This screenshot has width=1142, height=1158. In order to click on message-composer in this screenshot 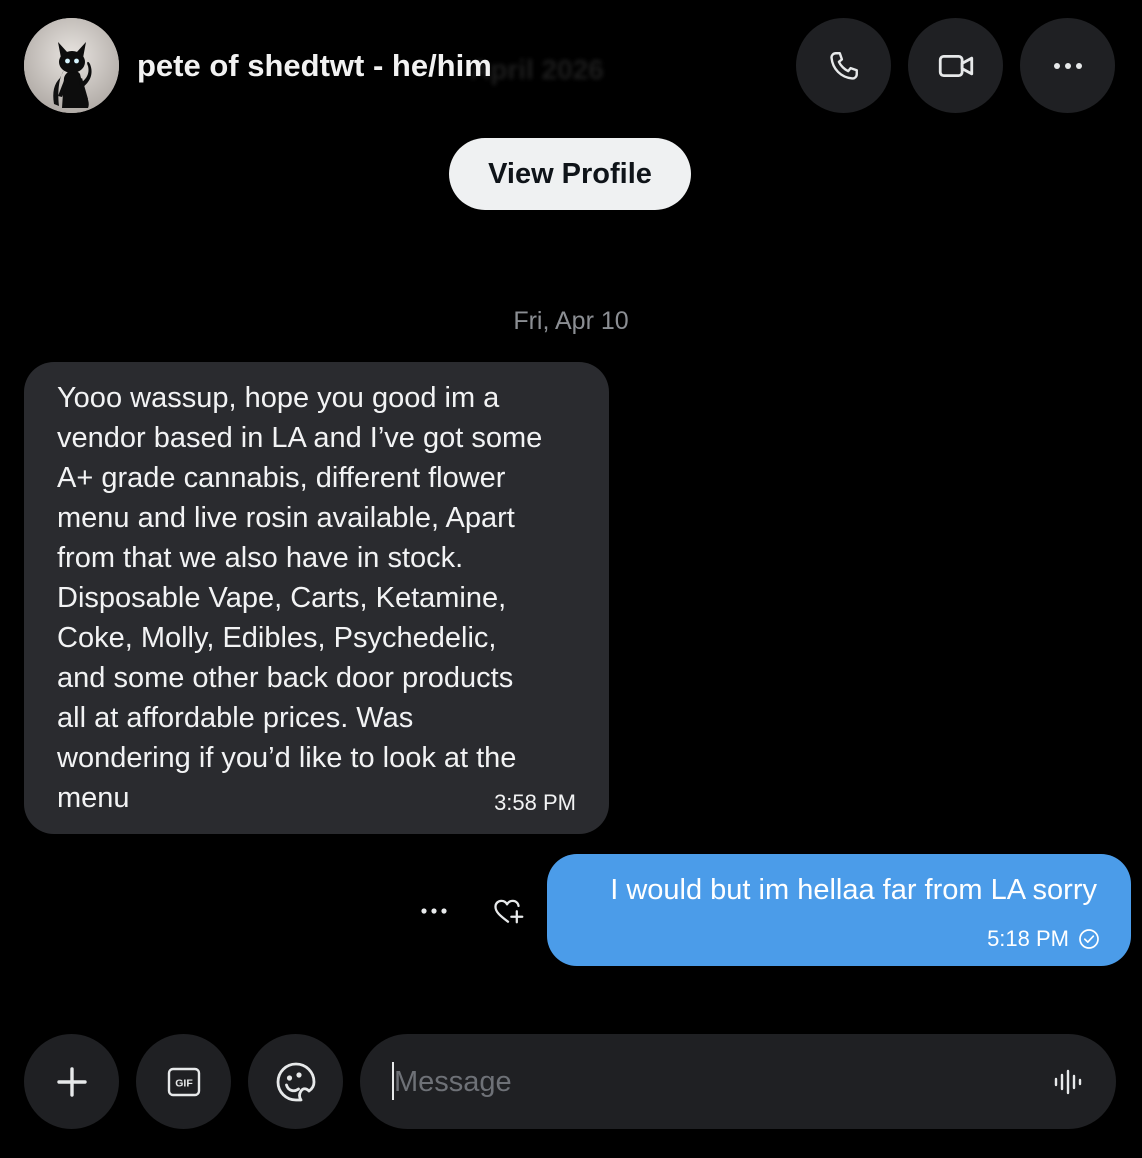, I will do `click(738, 1081)`.